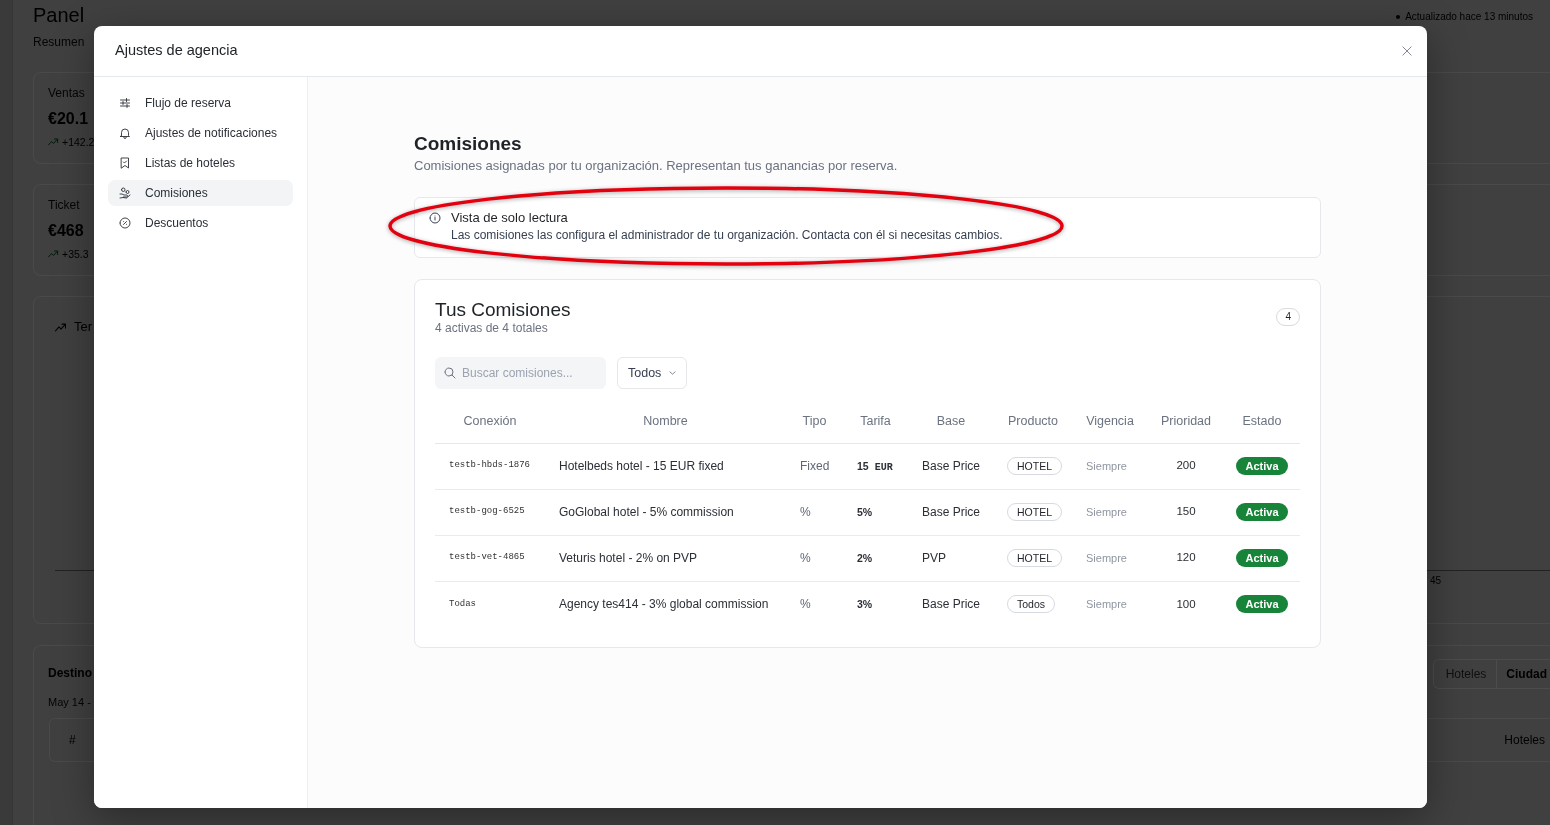 The width and height of the screenshot is (1550, 825). Describe the element at coordinates (1186, 466) in the screenshot. I see `table-cell: 200` at that location.